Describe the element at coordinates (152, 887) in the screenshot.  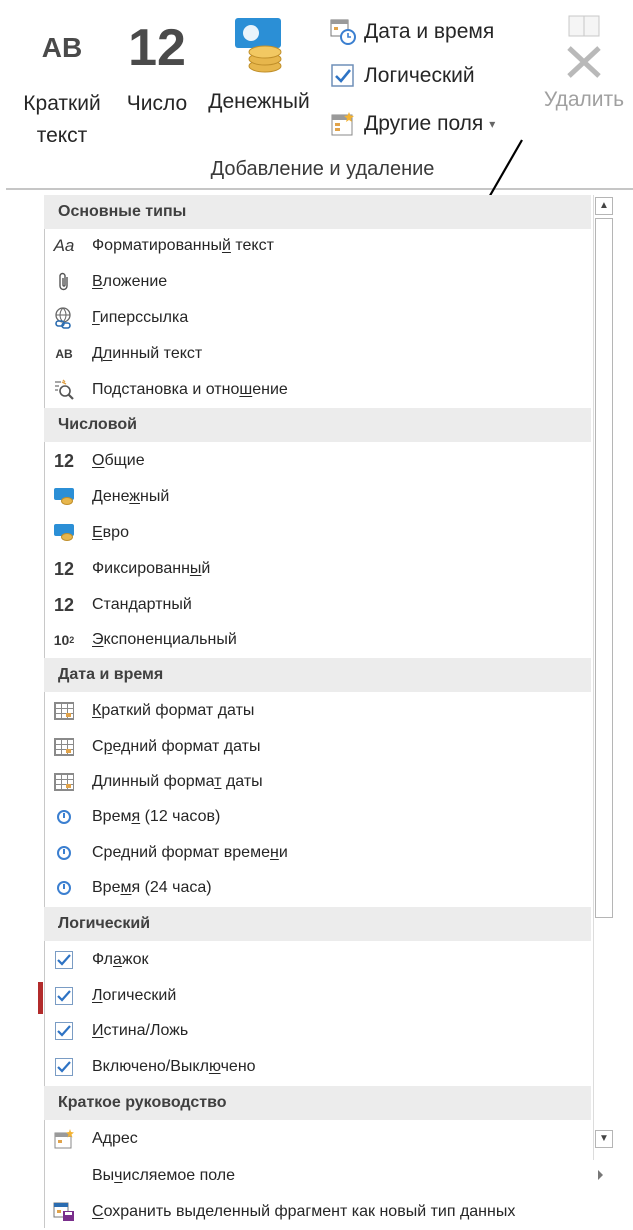
I see `menu-item-label: Время (24 часа)` at that location.